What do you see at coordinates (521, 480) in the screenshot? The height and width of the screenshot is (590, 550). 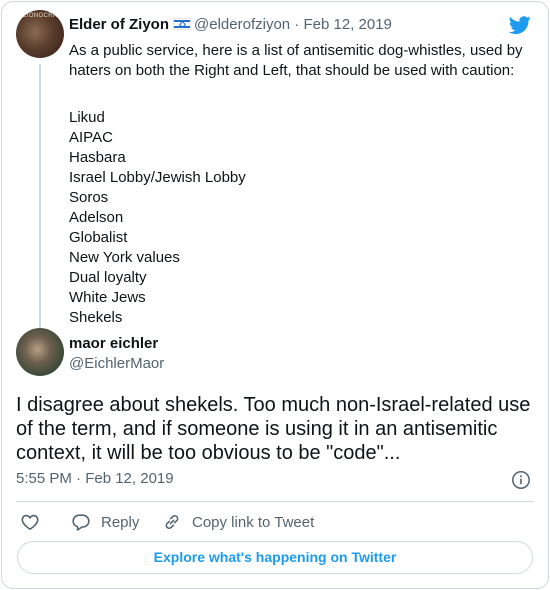 I see `info-icon` at bounding box center [521, 480].